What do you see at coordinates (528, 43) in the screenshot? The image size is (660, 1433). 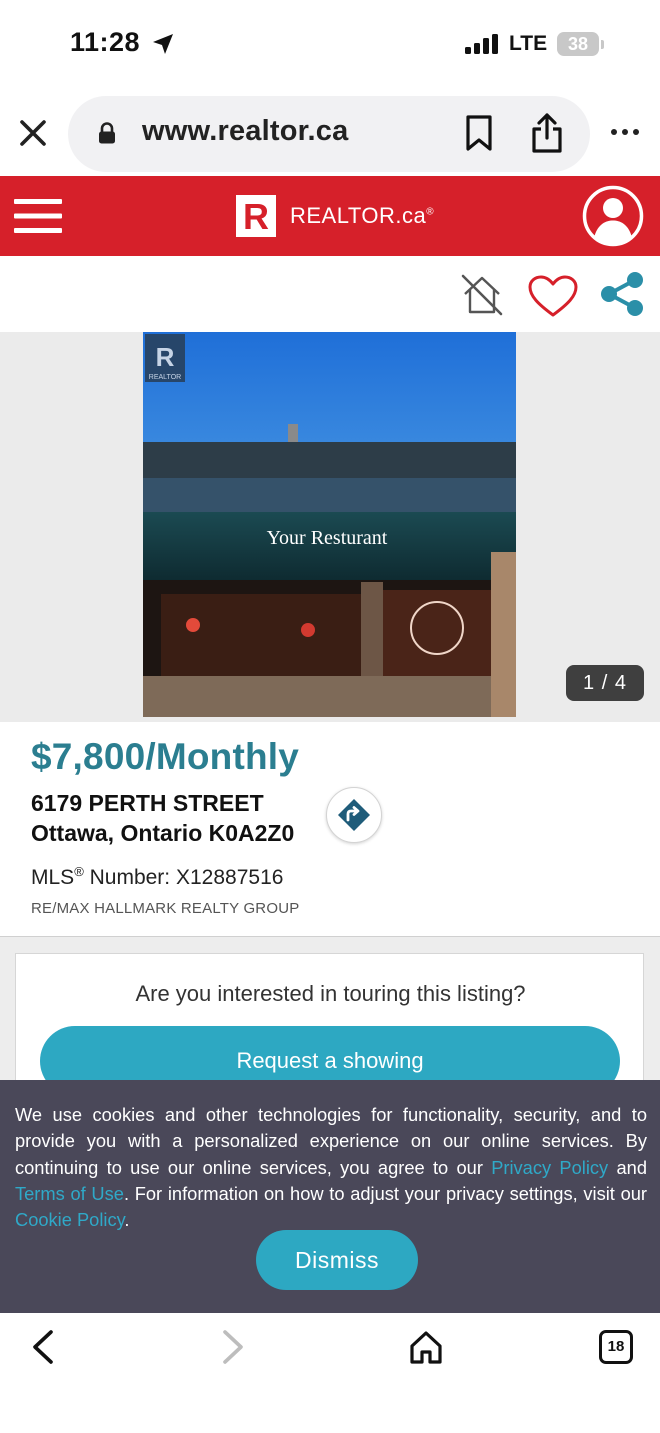 I see `network-type: LTE` at bounding box center [528, 43].